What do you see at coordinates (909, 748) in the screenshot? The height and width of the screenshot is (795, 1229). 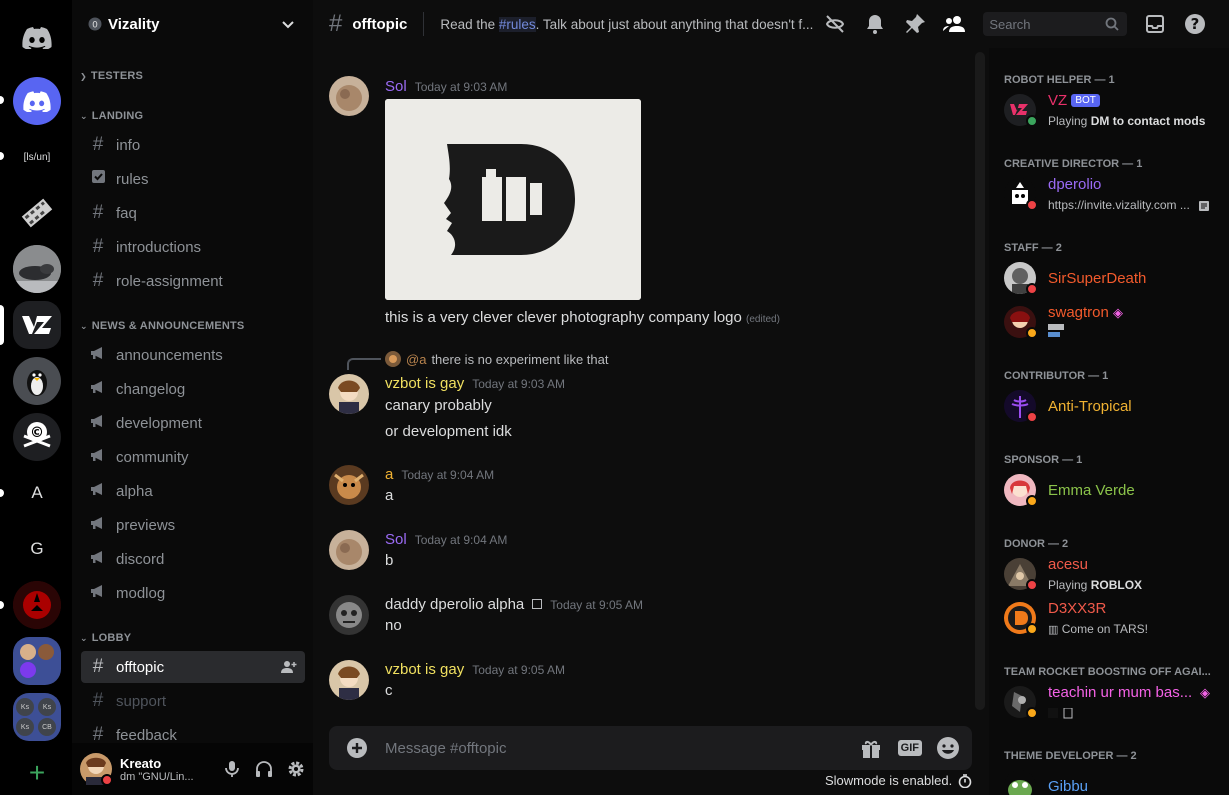 I see `gif-button: GIF` at bounding box center [909, 748].